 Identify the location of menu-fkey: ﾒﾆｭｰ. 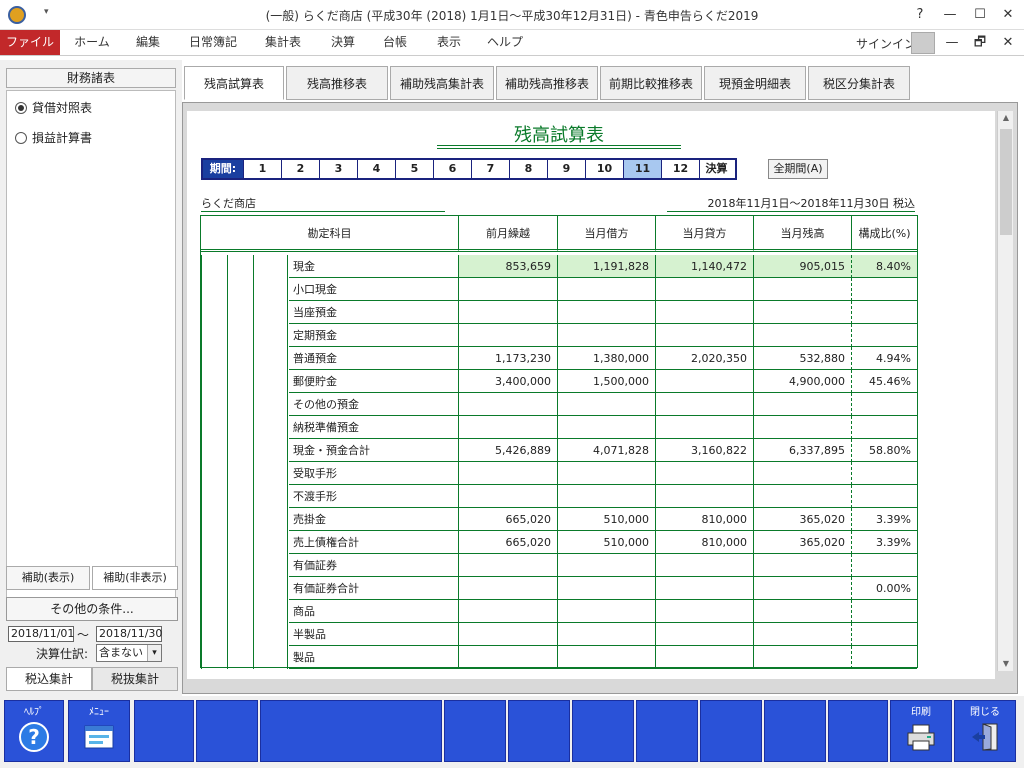
(99, 731).